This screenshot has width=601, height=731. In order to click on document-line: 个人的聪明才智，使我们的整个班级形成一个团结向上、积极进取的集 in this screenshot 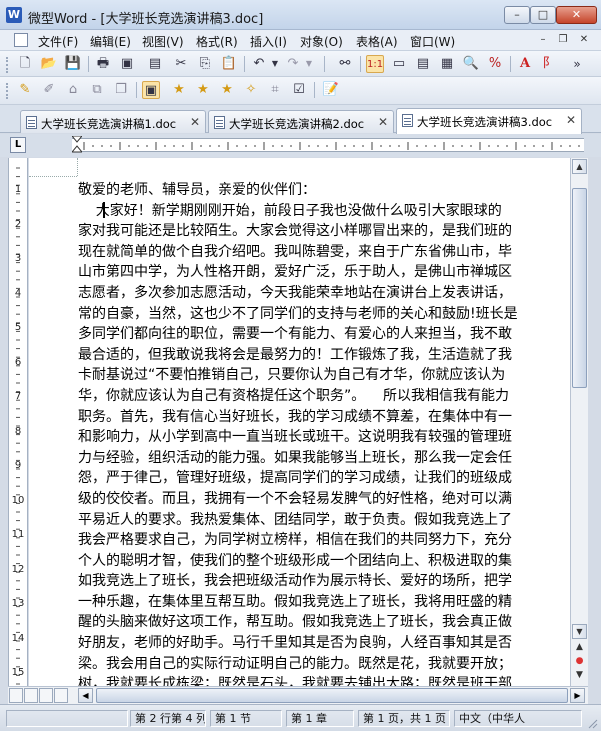, I will do `click(323, 561)`.